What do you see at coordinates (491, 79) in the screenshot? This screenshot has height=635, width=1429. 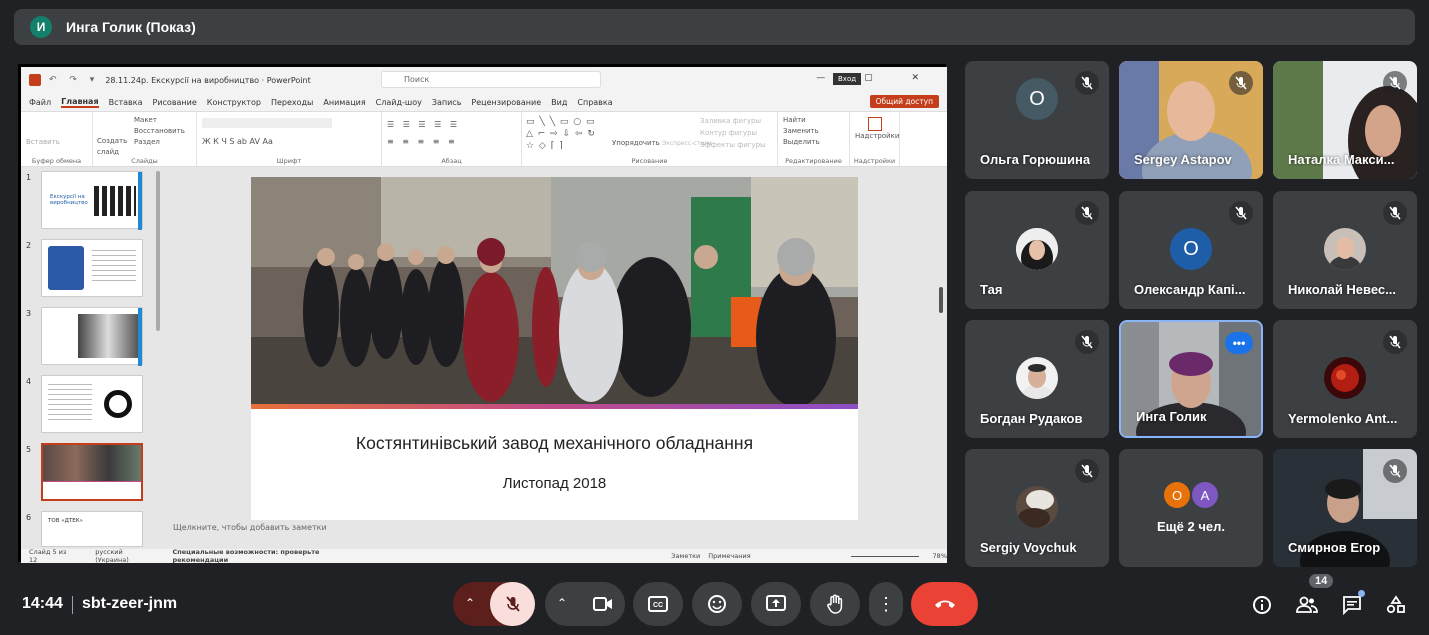 I see `ppt-search-input: Поиск` at bounding box center [491, 79].